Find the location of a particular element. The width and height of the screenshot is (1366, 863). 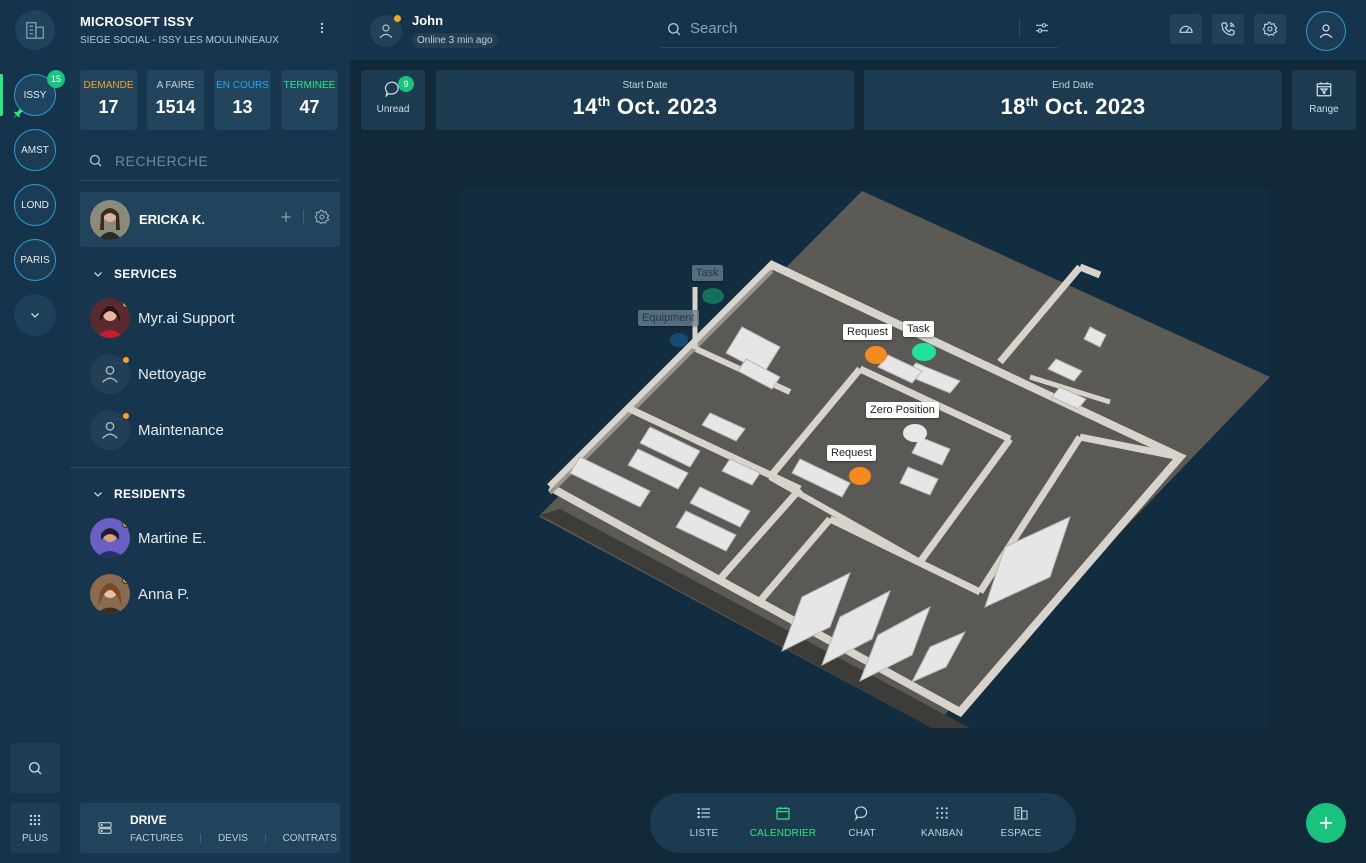

stat-demande: DEMANDE 17 is located at coordinates (108, 100).